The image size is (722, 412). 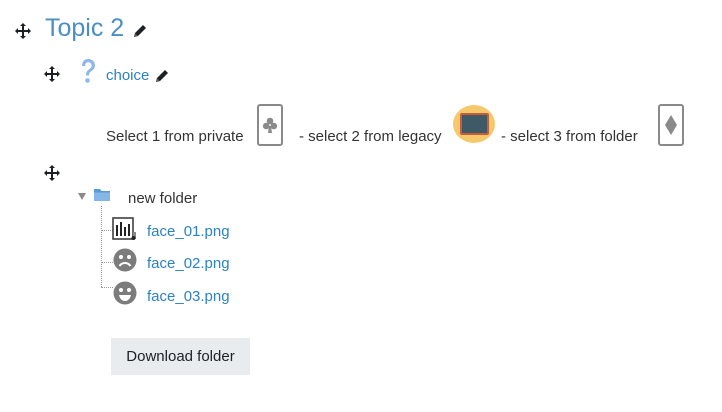 I want to click on question-mark-icon, so click(x=88, y=74).